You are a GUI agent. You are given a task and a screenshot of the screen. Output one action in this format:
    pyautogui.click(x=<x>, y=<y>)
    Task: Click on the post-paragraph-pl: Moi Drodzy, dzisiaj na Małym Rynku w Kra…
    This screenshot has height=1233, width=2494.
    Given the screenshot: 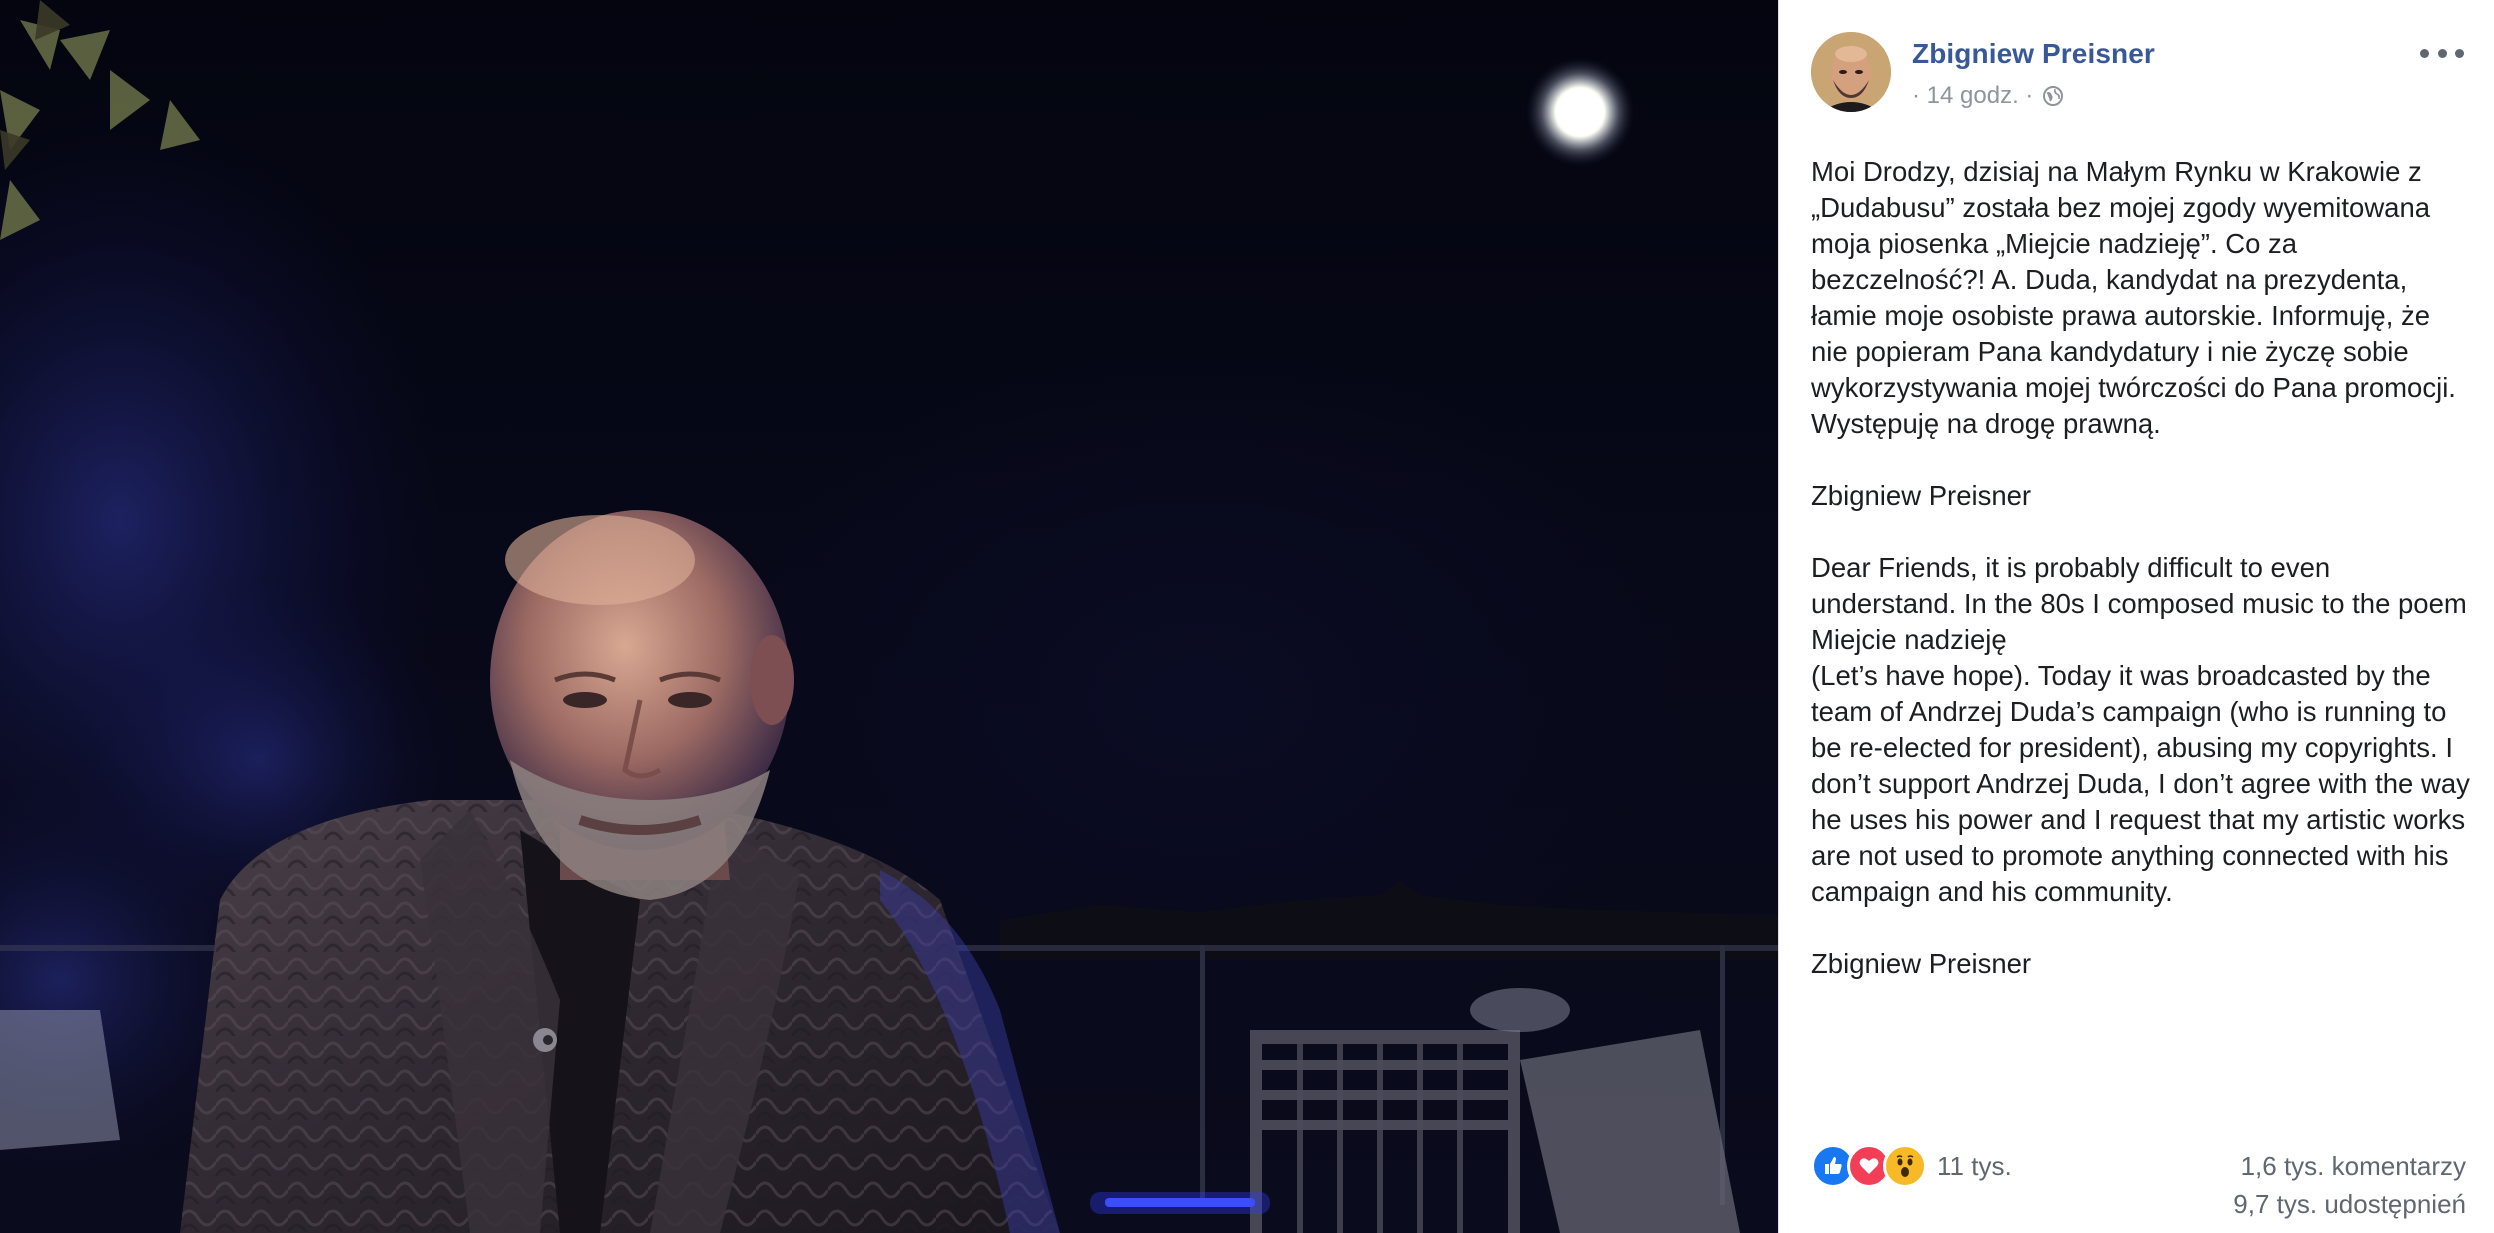 What is the action you would take?
    pyautogui.click(x=2133, y=297)
    